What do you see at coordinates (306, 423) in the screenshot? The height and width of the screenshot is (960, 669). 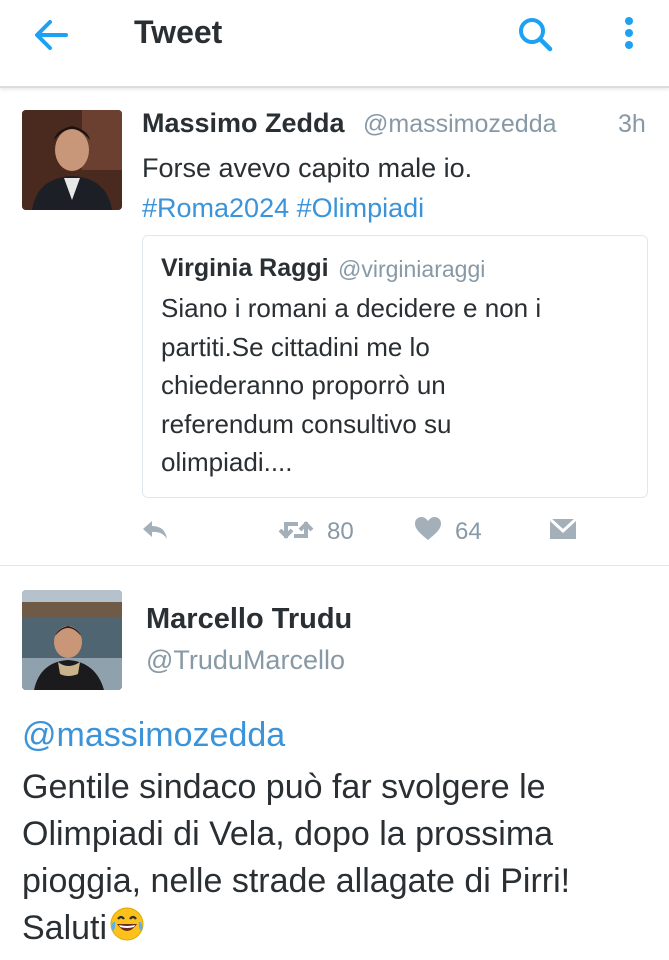 I see `quoted-text-line: referendum consultivo su` at bounding box center [306, 423].